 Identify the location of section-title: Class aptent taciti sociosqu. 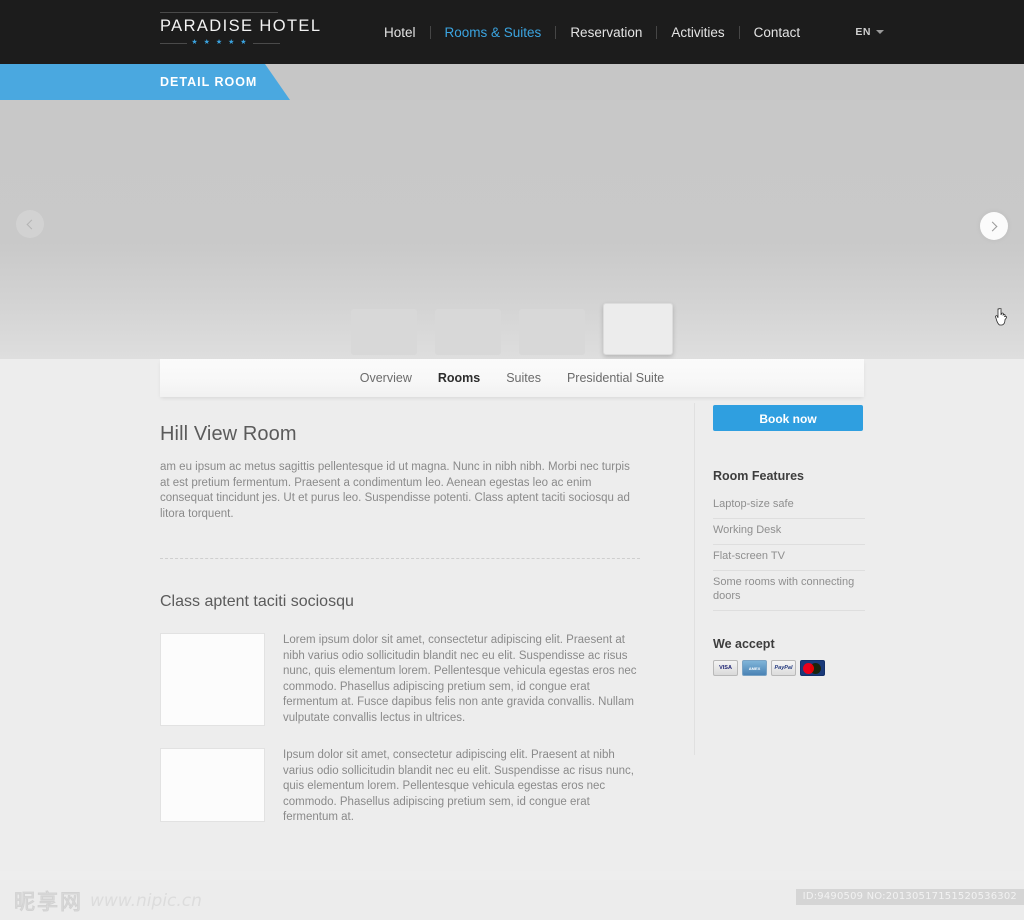
(257, 601).